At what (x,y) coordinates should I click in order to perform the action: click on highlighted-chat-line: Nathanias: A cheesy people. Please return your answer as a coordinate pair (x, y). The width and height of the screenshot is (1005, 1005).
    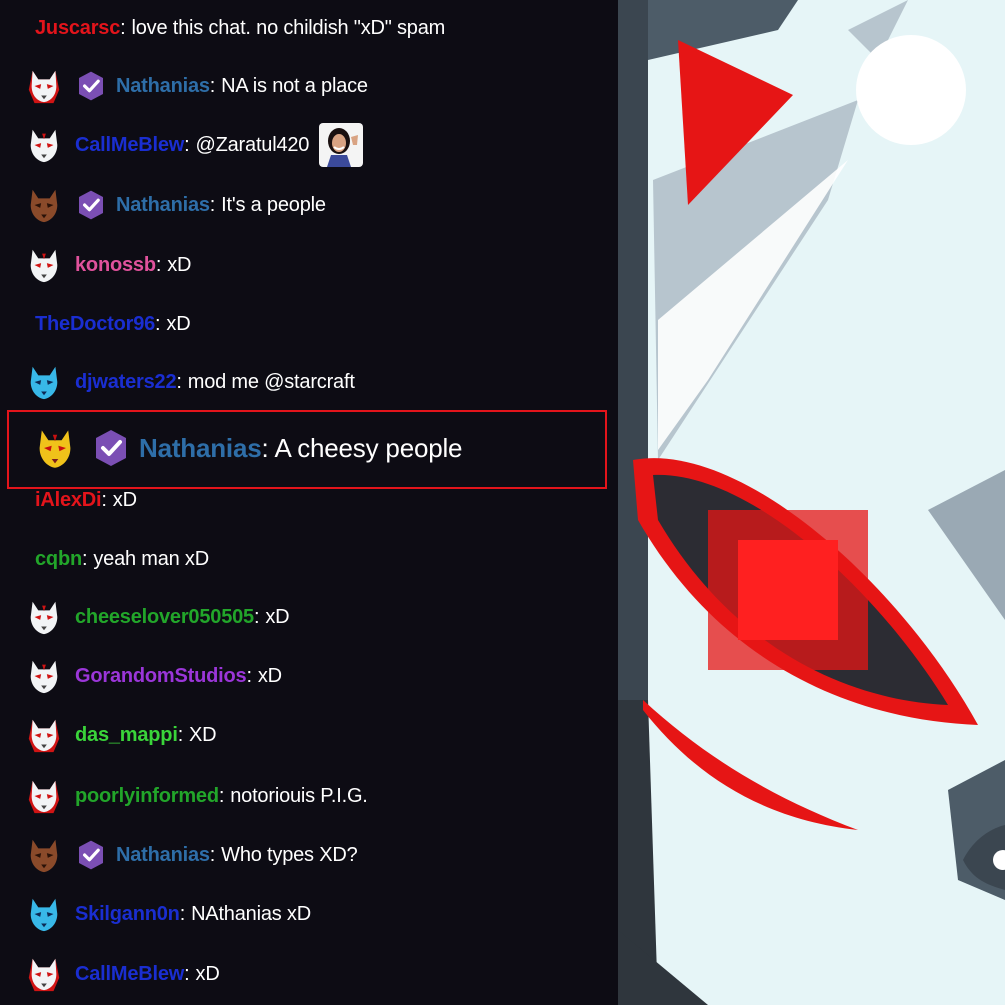
    Looking at the image, I should click on (236, 448).